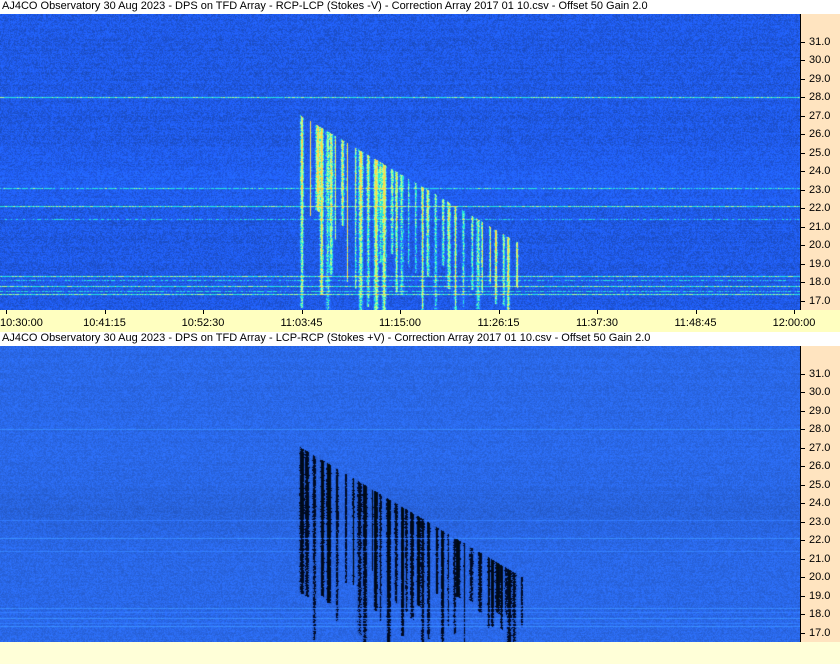 The image size is (840, 664). Describe the element at coordinates (399, 323) in the screenshot. I see `time-tick-label: 11:15:00` at that location.